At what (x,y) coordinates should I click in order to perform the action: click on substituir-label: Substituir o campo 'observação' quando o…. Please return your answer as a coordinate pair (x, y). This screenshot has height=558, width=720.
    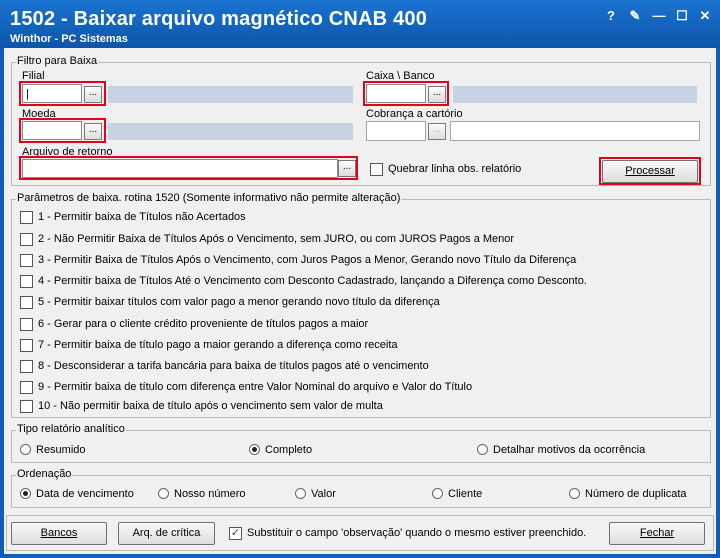
    Looking at the image, I should click on (417, 533).